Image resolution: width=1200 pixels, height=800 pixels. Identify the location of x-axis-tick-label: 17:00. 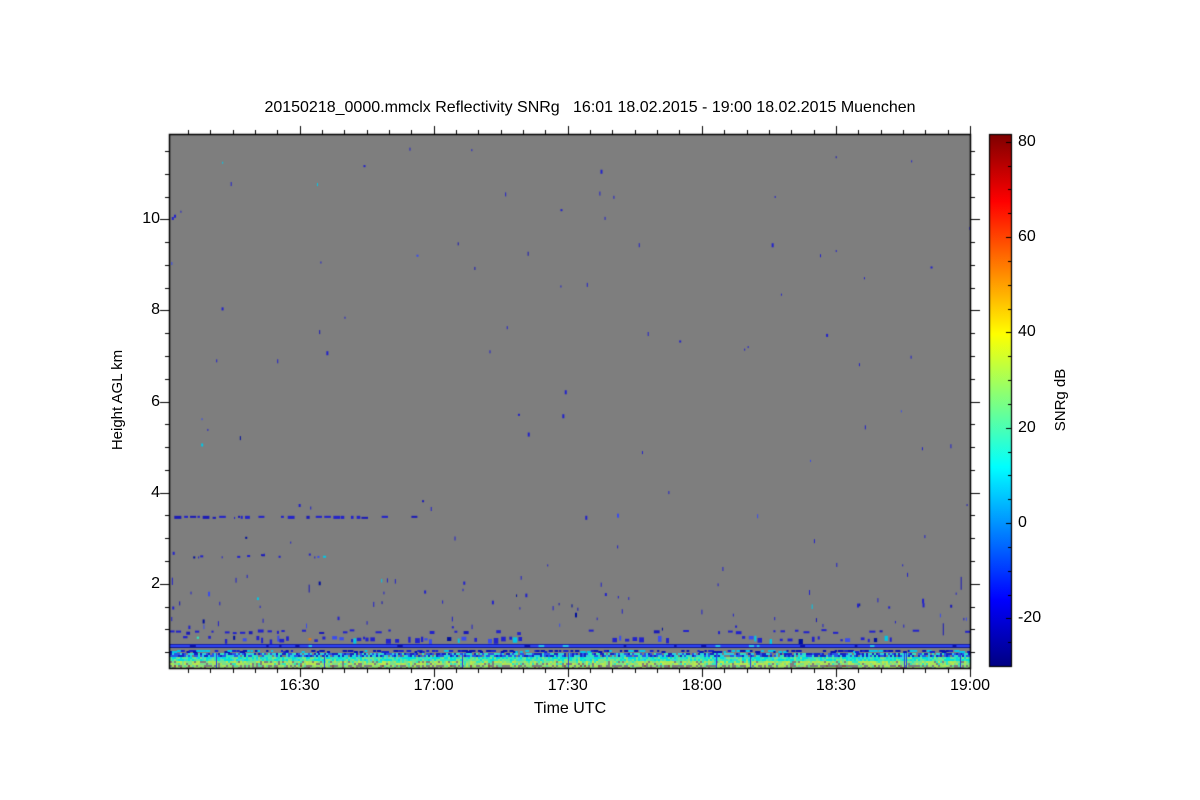
(433, 685).